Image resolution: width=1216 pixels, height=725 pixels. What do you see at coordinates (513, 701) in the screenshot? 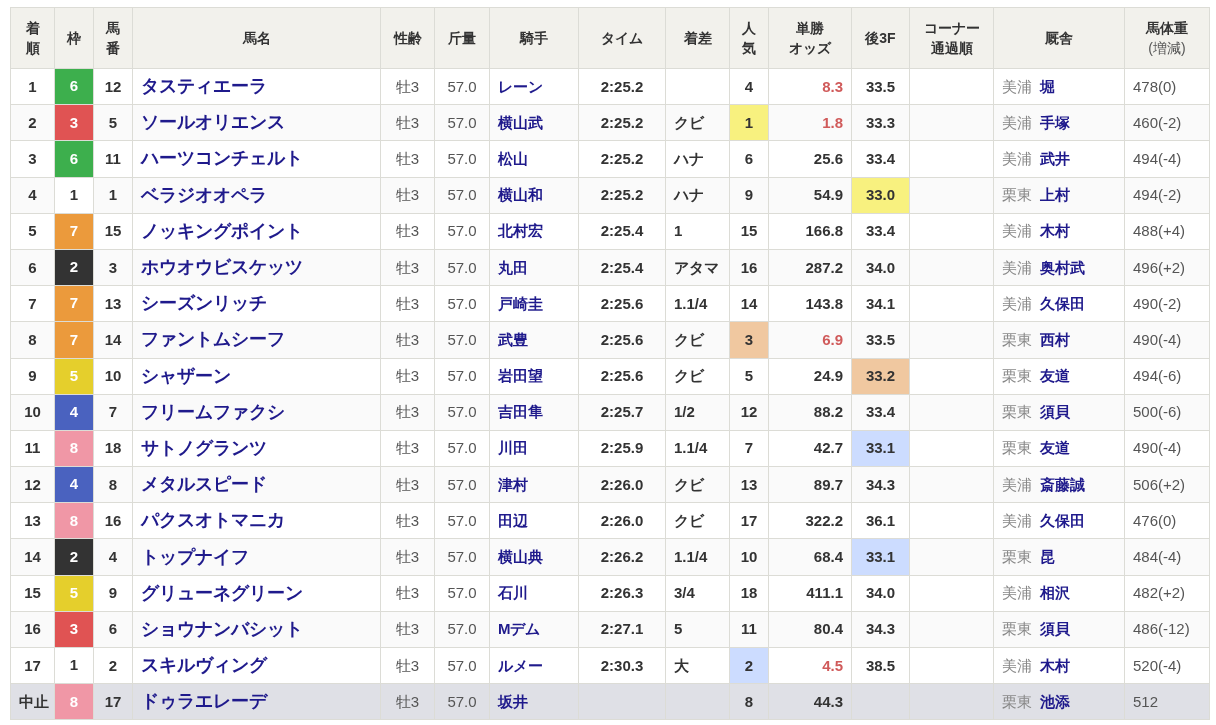
I see `jockey-link: 坂井` at bounding box center [513, 701].